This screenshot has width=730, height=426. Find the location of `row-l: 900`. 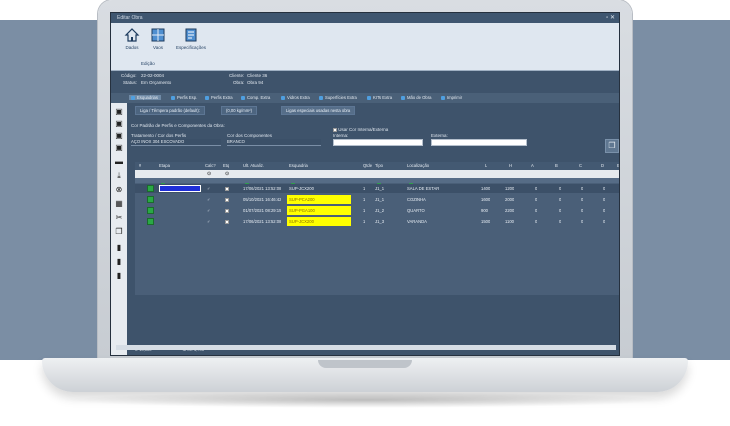

row-l: 900 is located at coordinates (484, 210).